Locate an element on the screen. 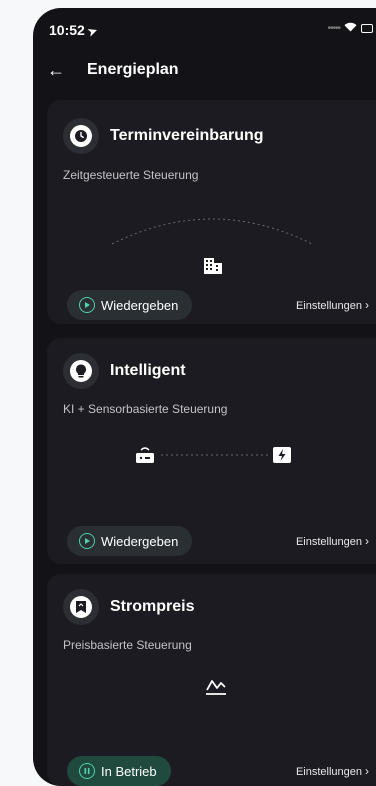 The image size is (376, 786). app-header: ← Energieplan is located at coordinates (204, 72).